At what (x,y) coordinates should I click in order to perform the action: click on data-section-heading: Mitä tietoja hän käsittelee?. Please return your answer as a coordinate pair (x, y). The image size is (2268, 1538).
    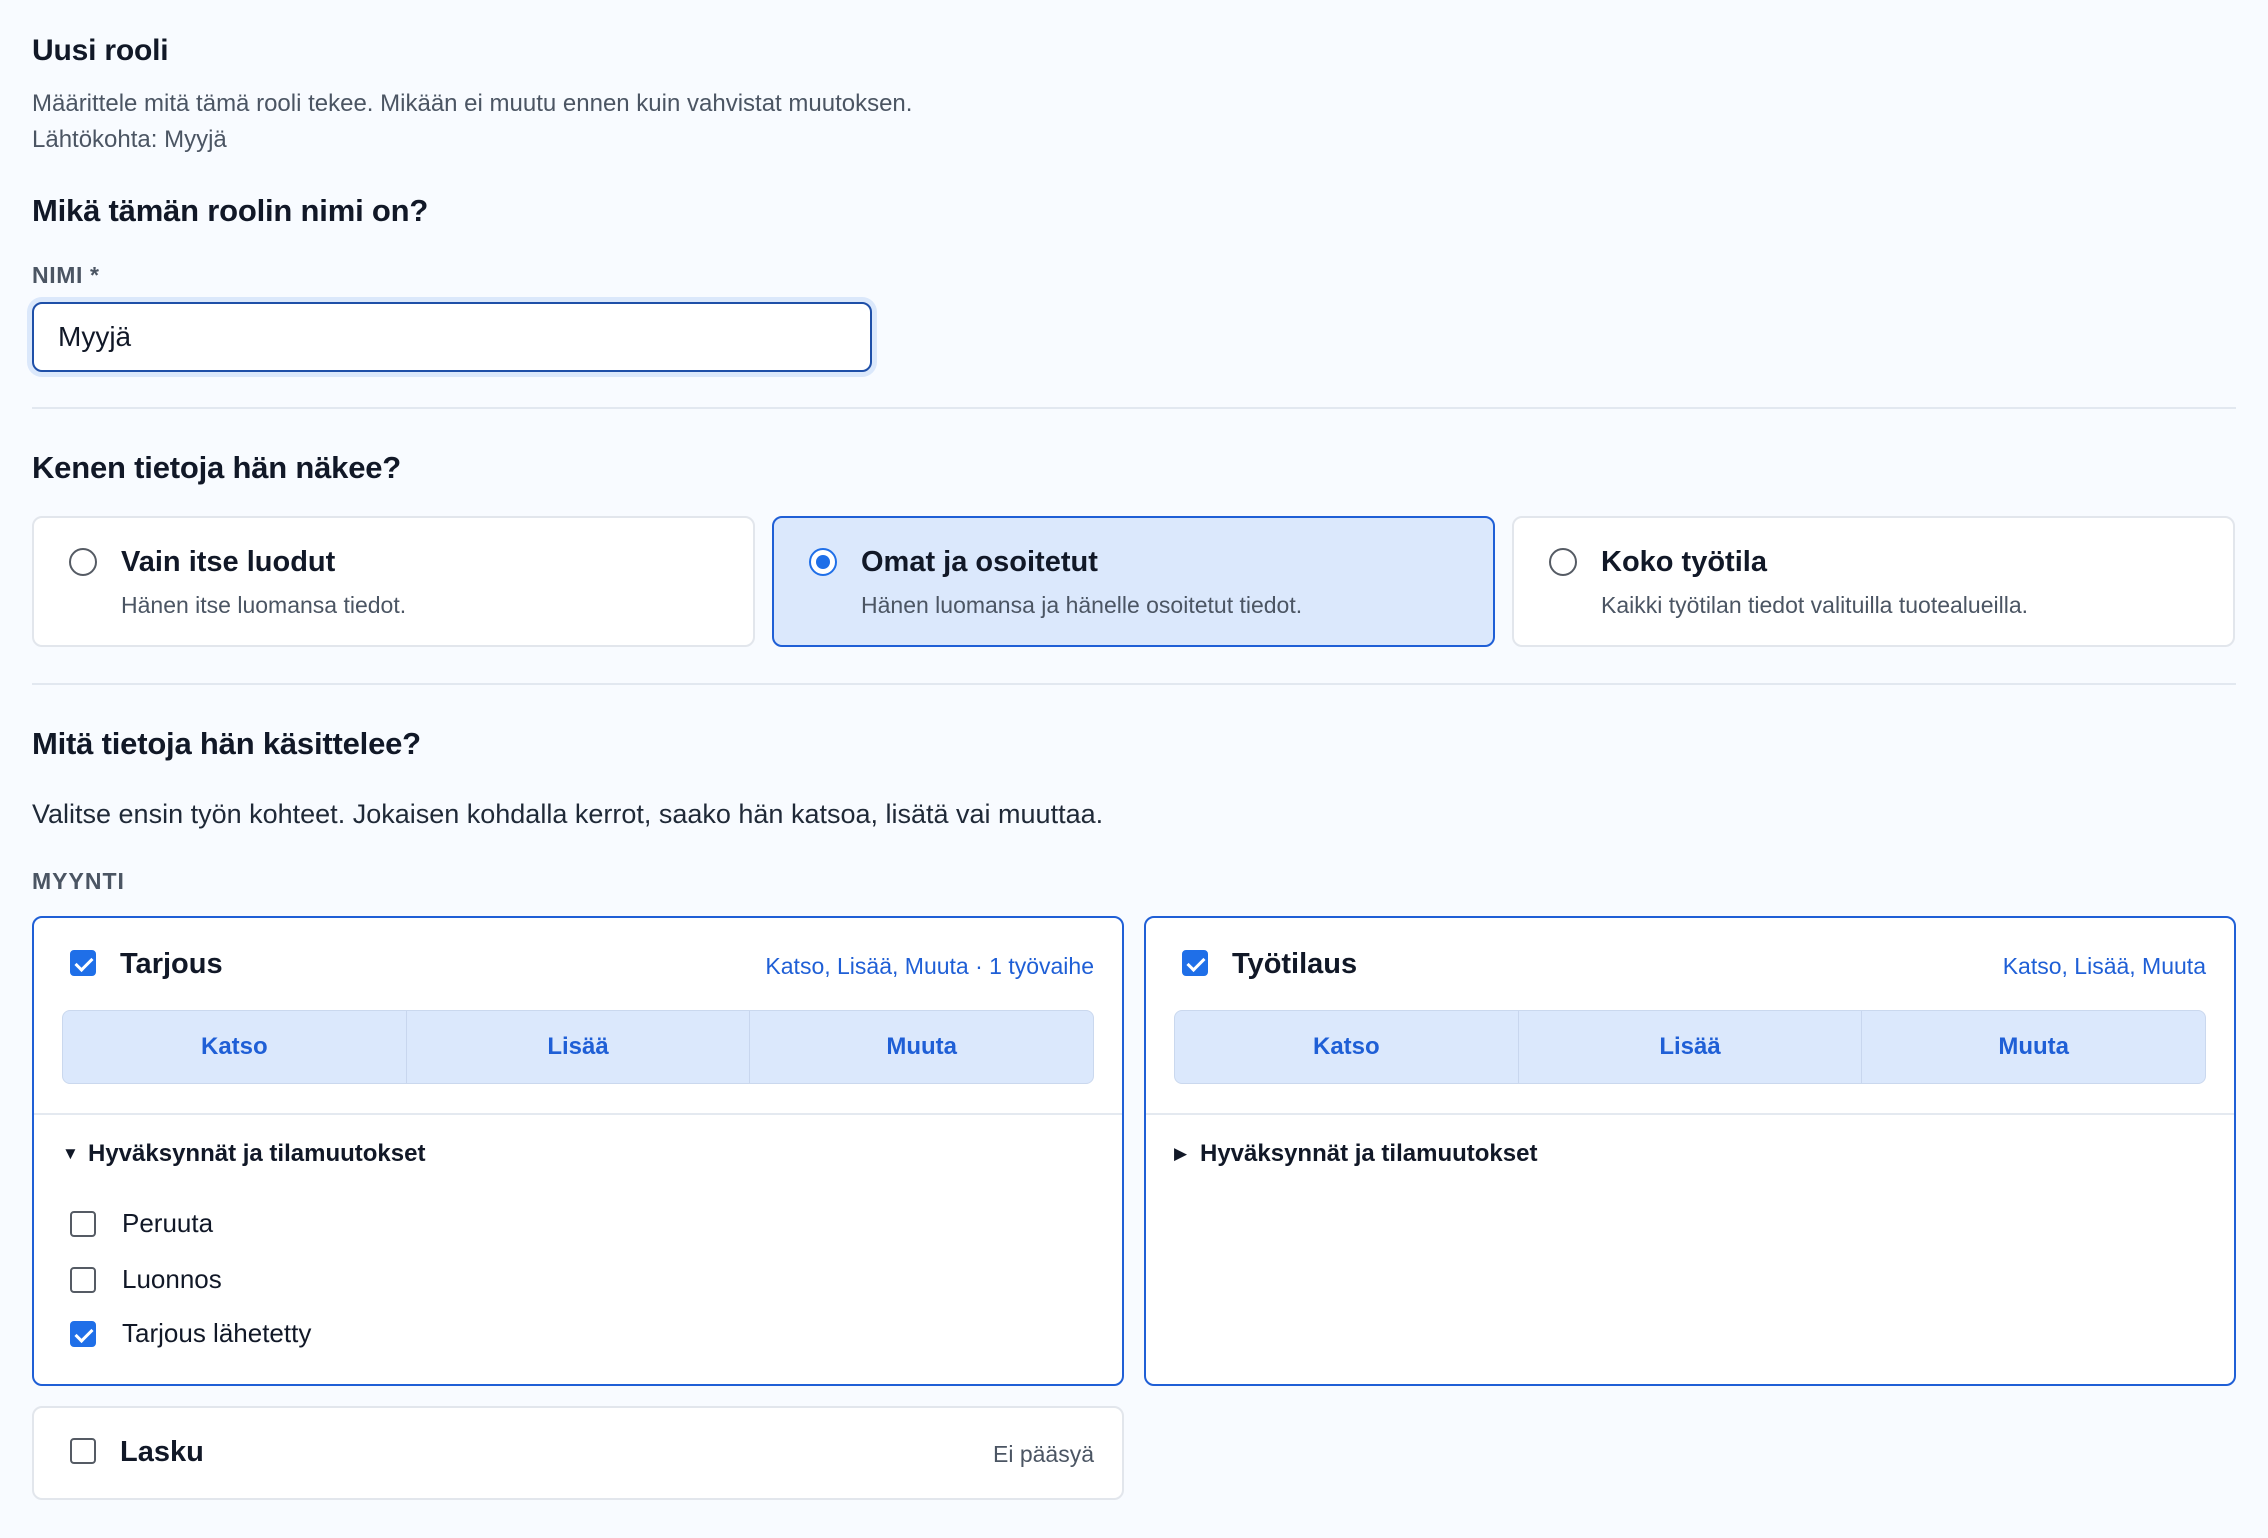
    Looking at the image, I should click on (226, 743).